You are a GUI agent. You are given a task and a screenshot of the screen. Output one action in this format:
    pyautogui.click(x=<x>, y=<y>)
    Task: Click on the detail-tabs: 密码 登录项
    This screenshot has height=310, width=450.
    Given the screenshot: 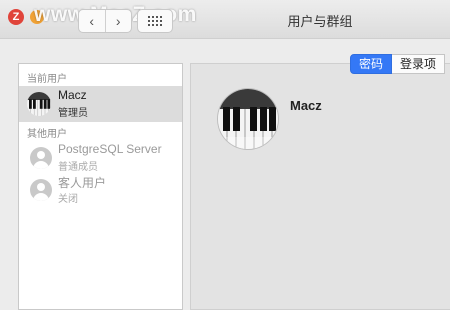 What is the action you would take?
    pyautogui.click(x=398, y=64)
    